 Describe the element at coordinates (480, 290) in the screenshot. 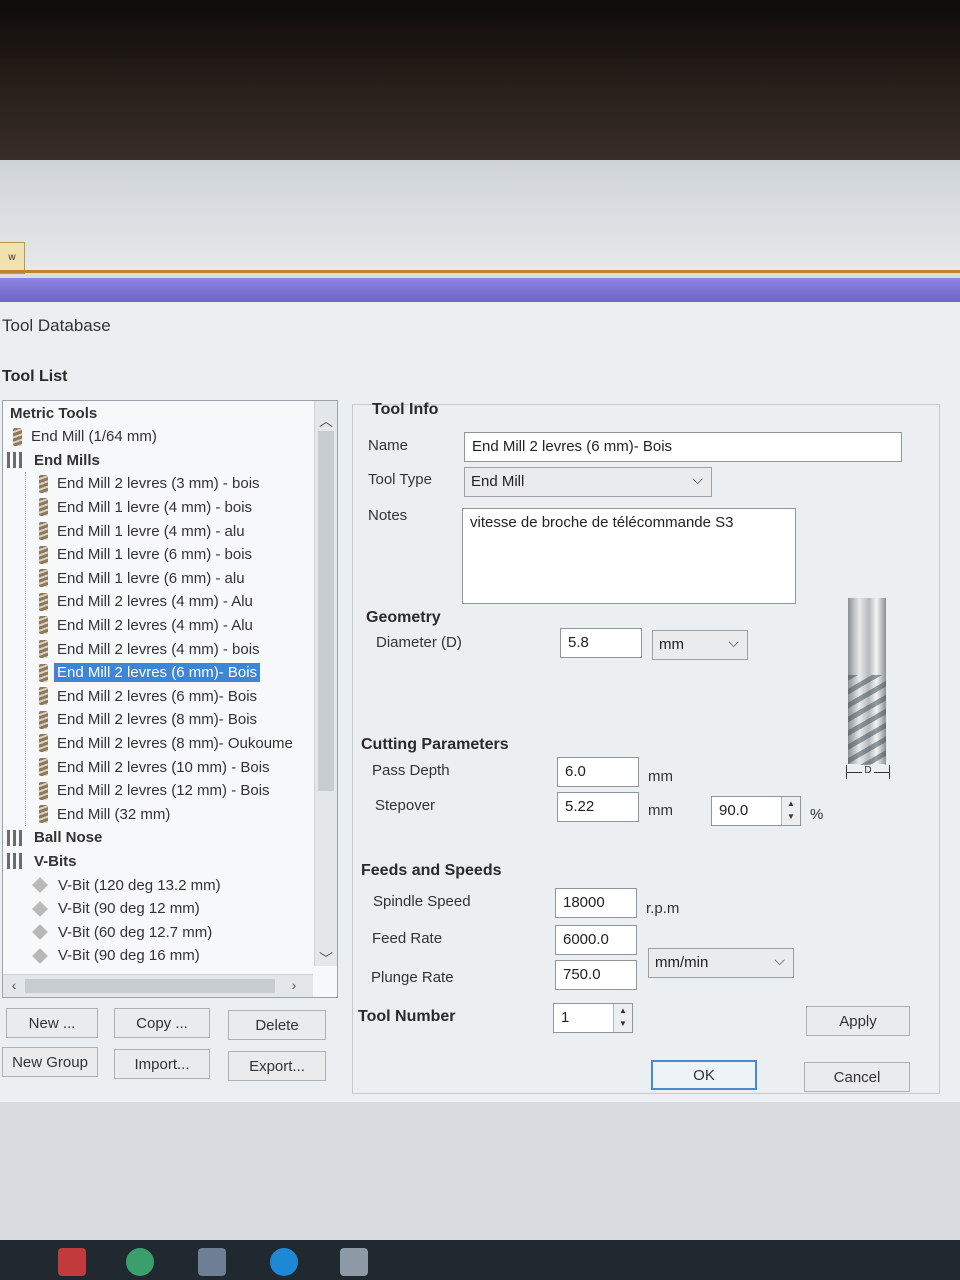

I see `dialog-title-bar` at that location.